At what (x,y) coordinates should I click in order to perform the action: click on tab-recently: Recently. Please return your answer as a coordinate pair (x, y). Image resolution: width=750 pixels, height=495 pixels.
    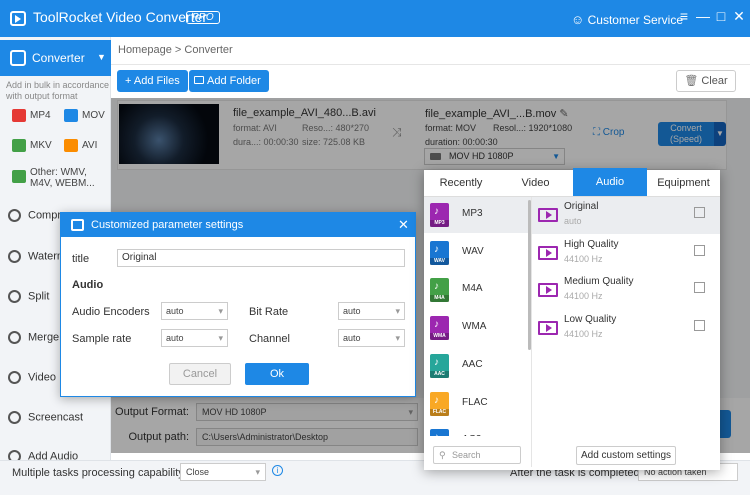
    Looking at the image, I should click on (461, 183).